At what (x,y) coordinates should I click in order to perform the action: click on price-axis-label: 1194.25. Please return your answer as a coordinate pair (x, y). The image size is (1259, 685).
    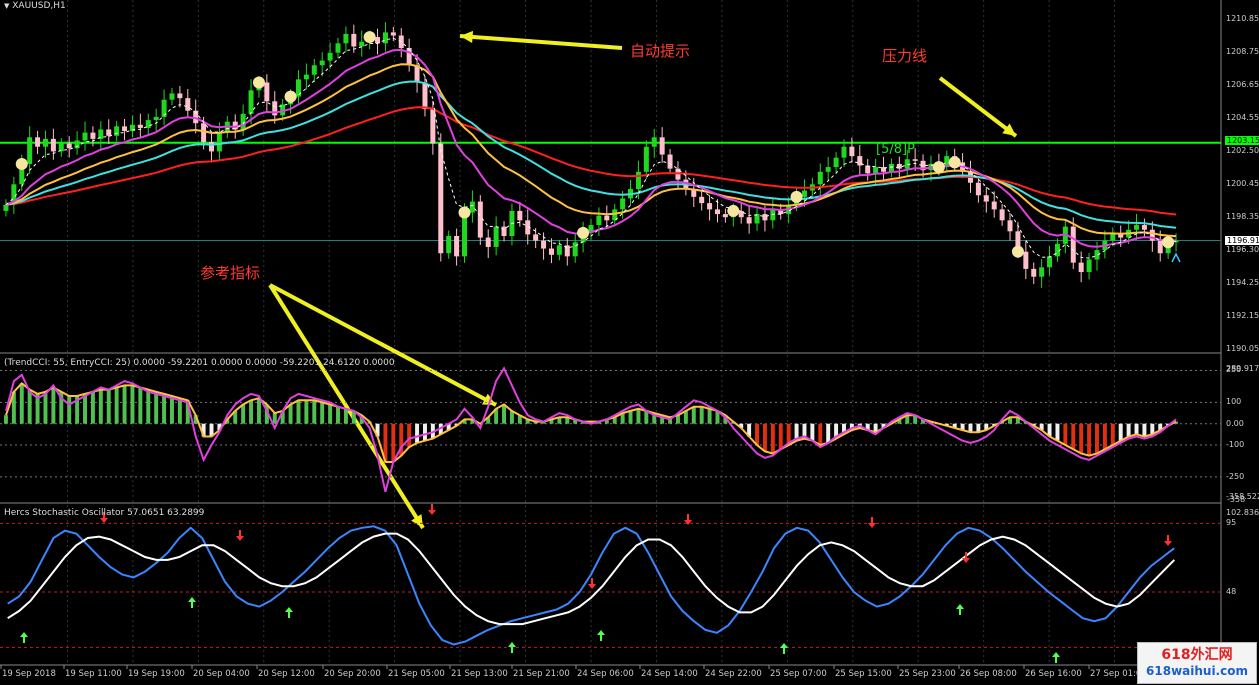
    Looking at the image, I should click on (1242, 282).